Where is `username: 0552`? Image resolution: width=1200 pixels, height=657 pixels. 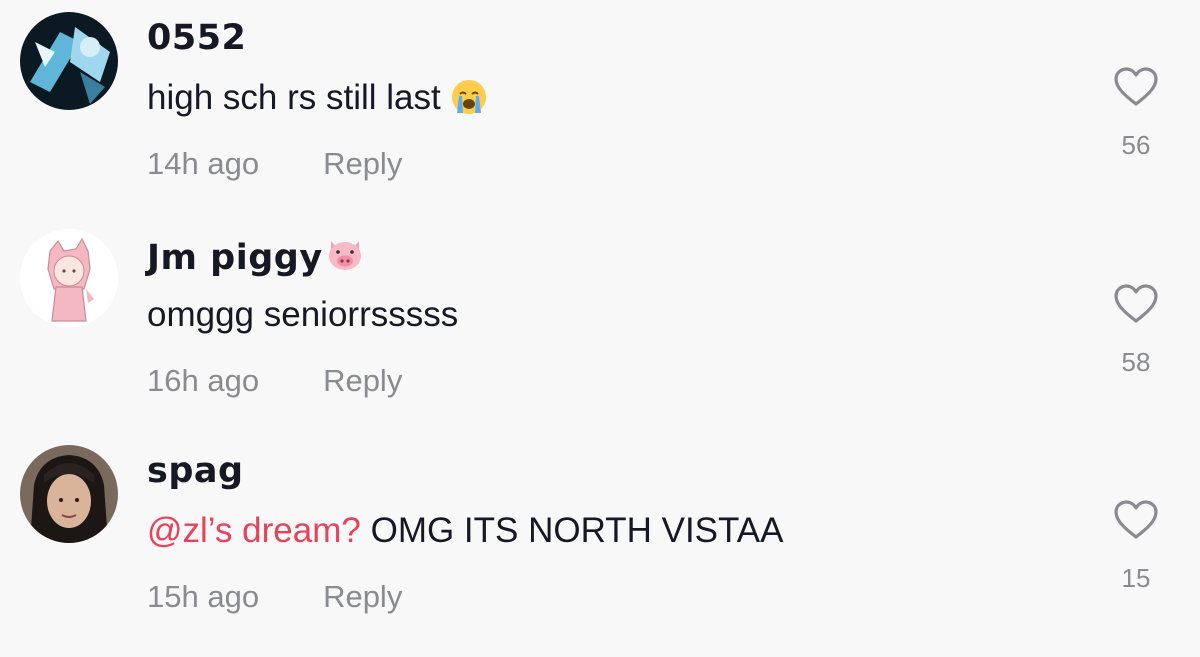
username: 0552 is located at coordinates (196, 38).